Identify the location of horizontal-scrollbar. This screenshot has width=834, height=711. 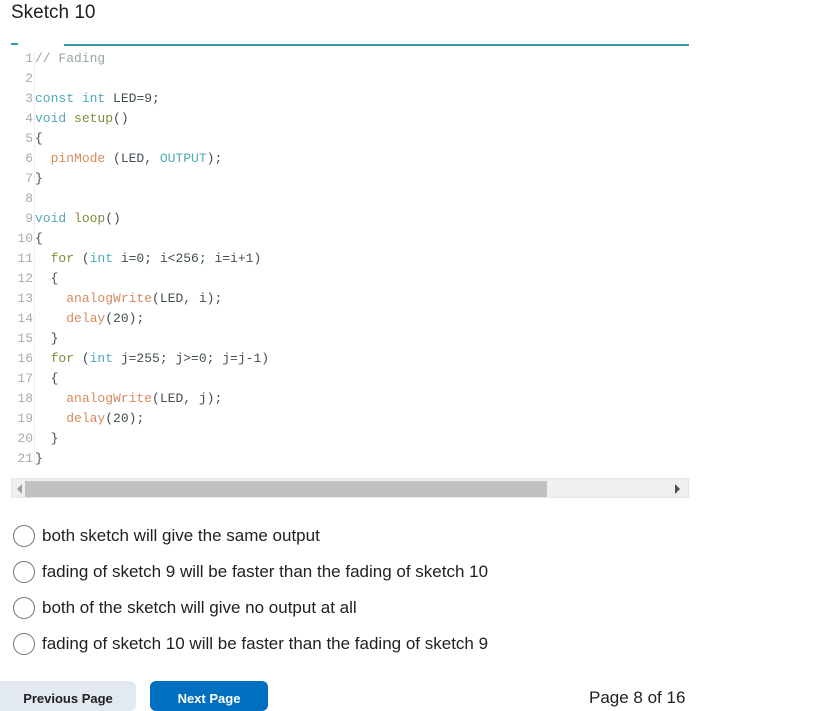
(350, 488).